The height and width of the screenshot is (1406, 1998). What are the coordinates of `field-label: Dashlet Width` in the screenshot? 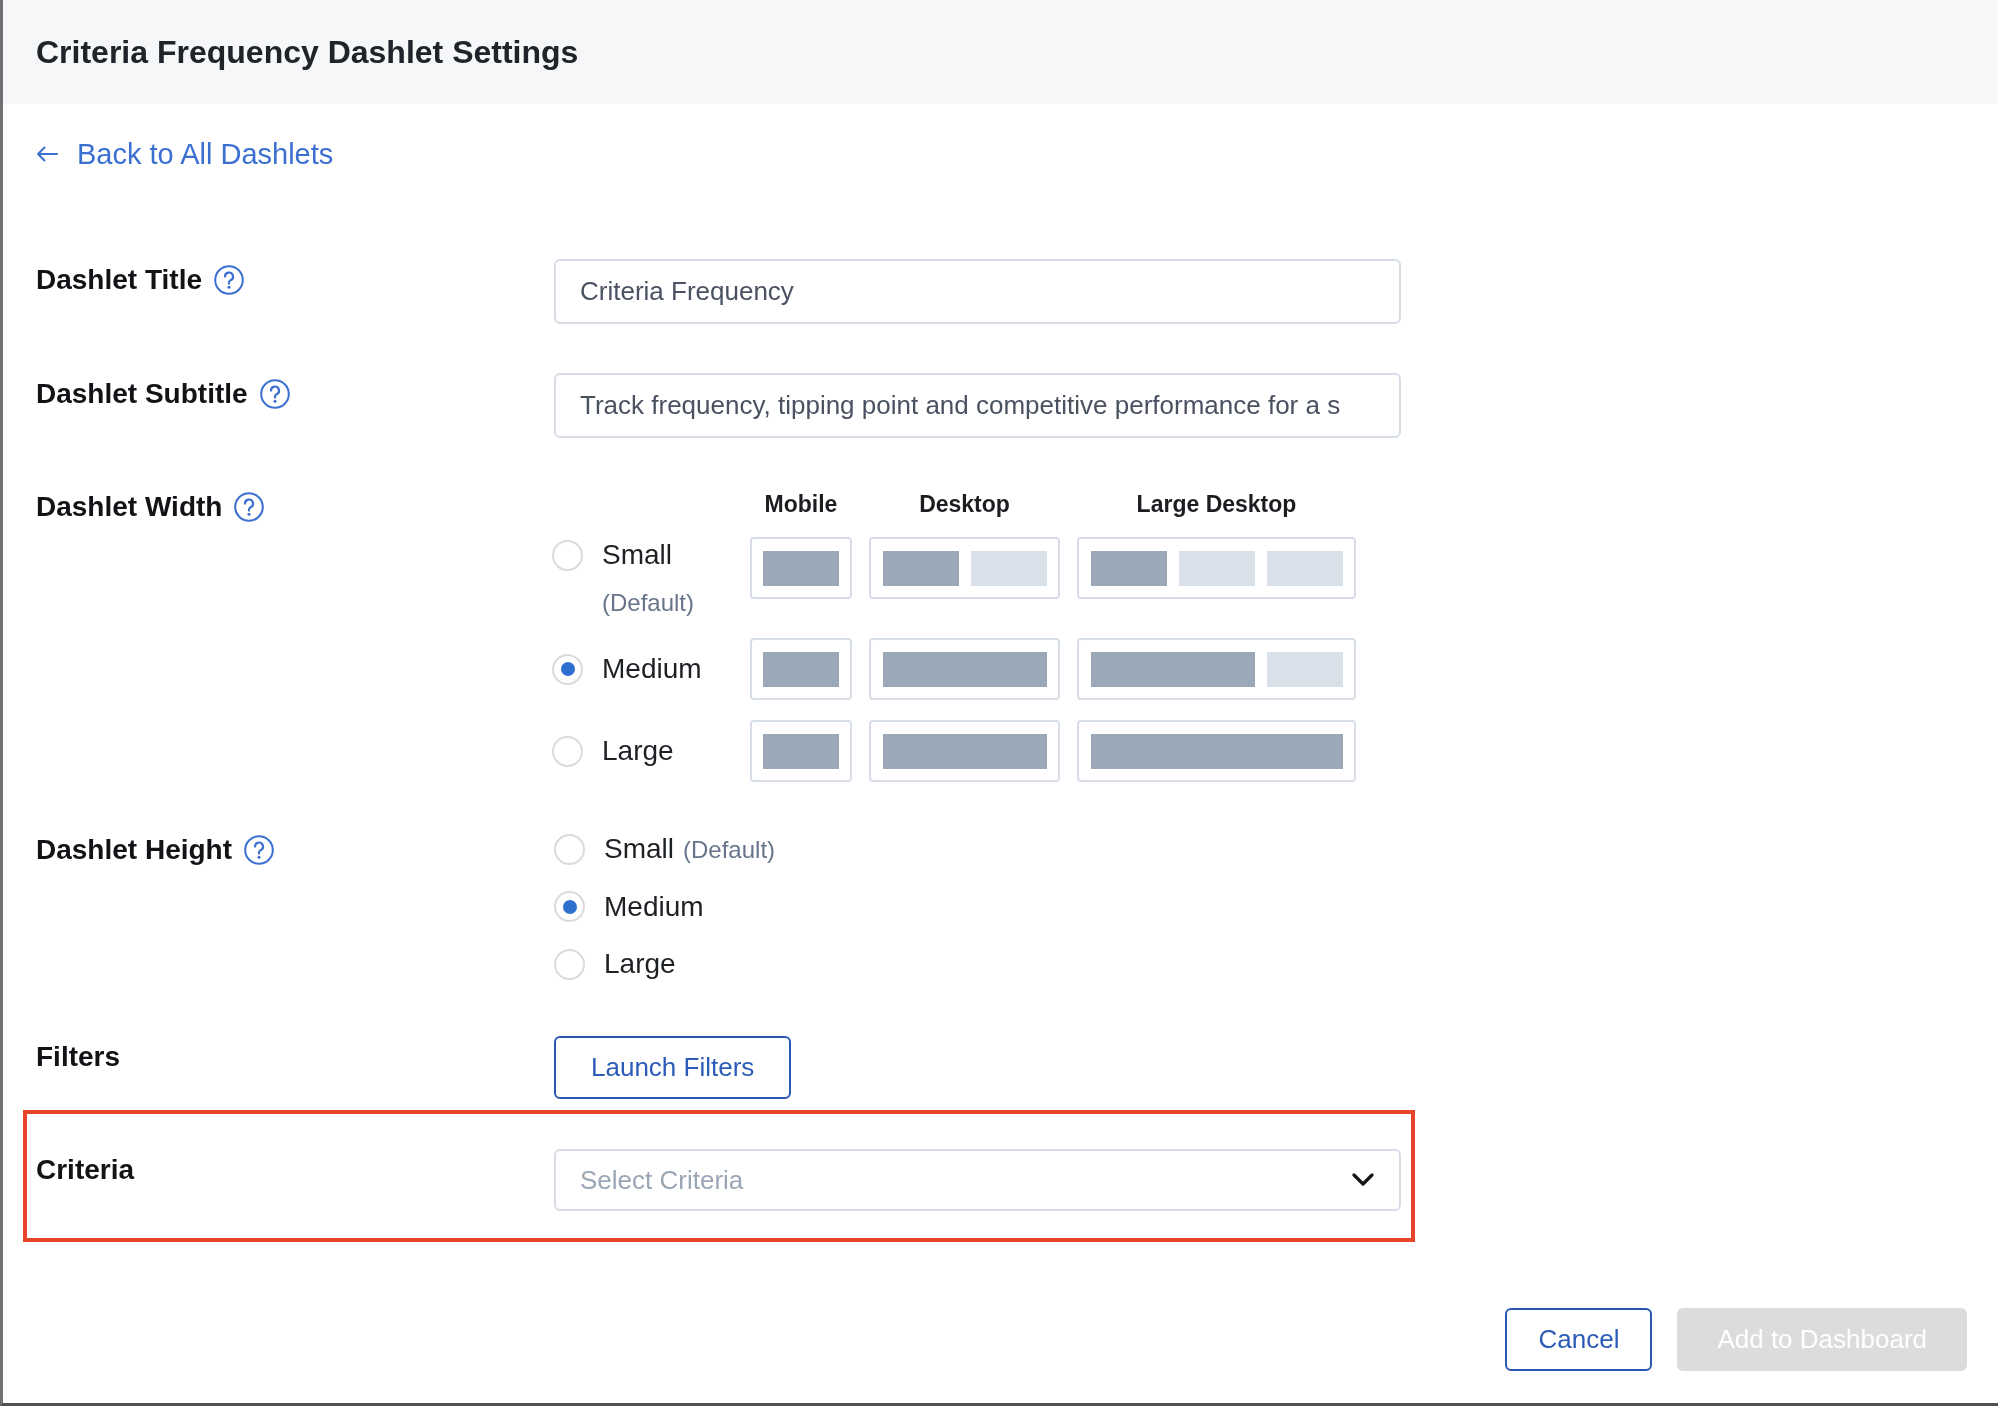 It's located at (129, 507).